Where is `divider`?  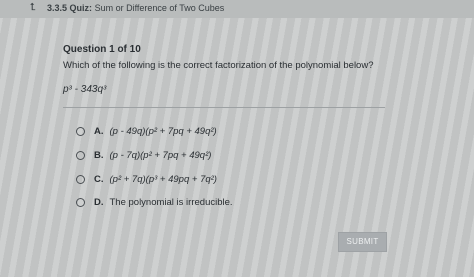 divider is located at coordinates (224, 107).